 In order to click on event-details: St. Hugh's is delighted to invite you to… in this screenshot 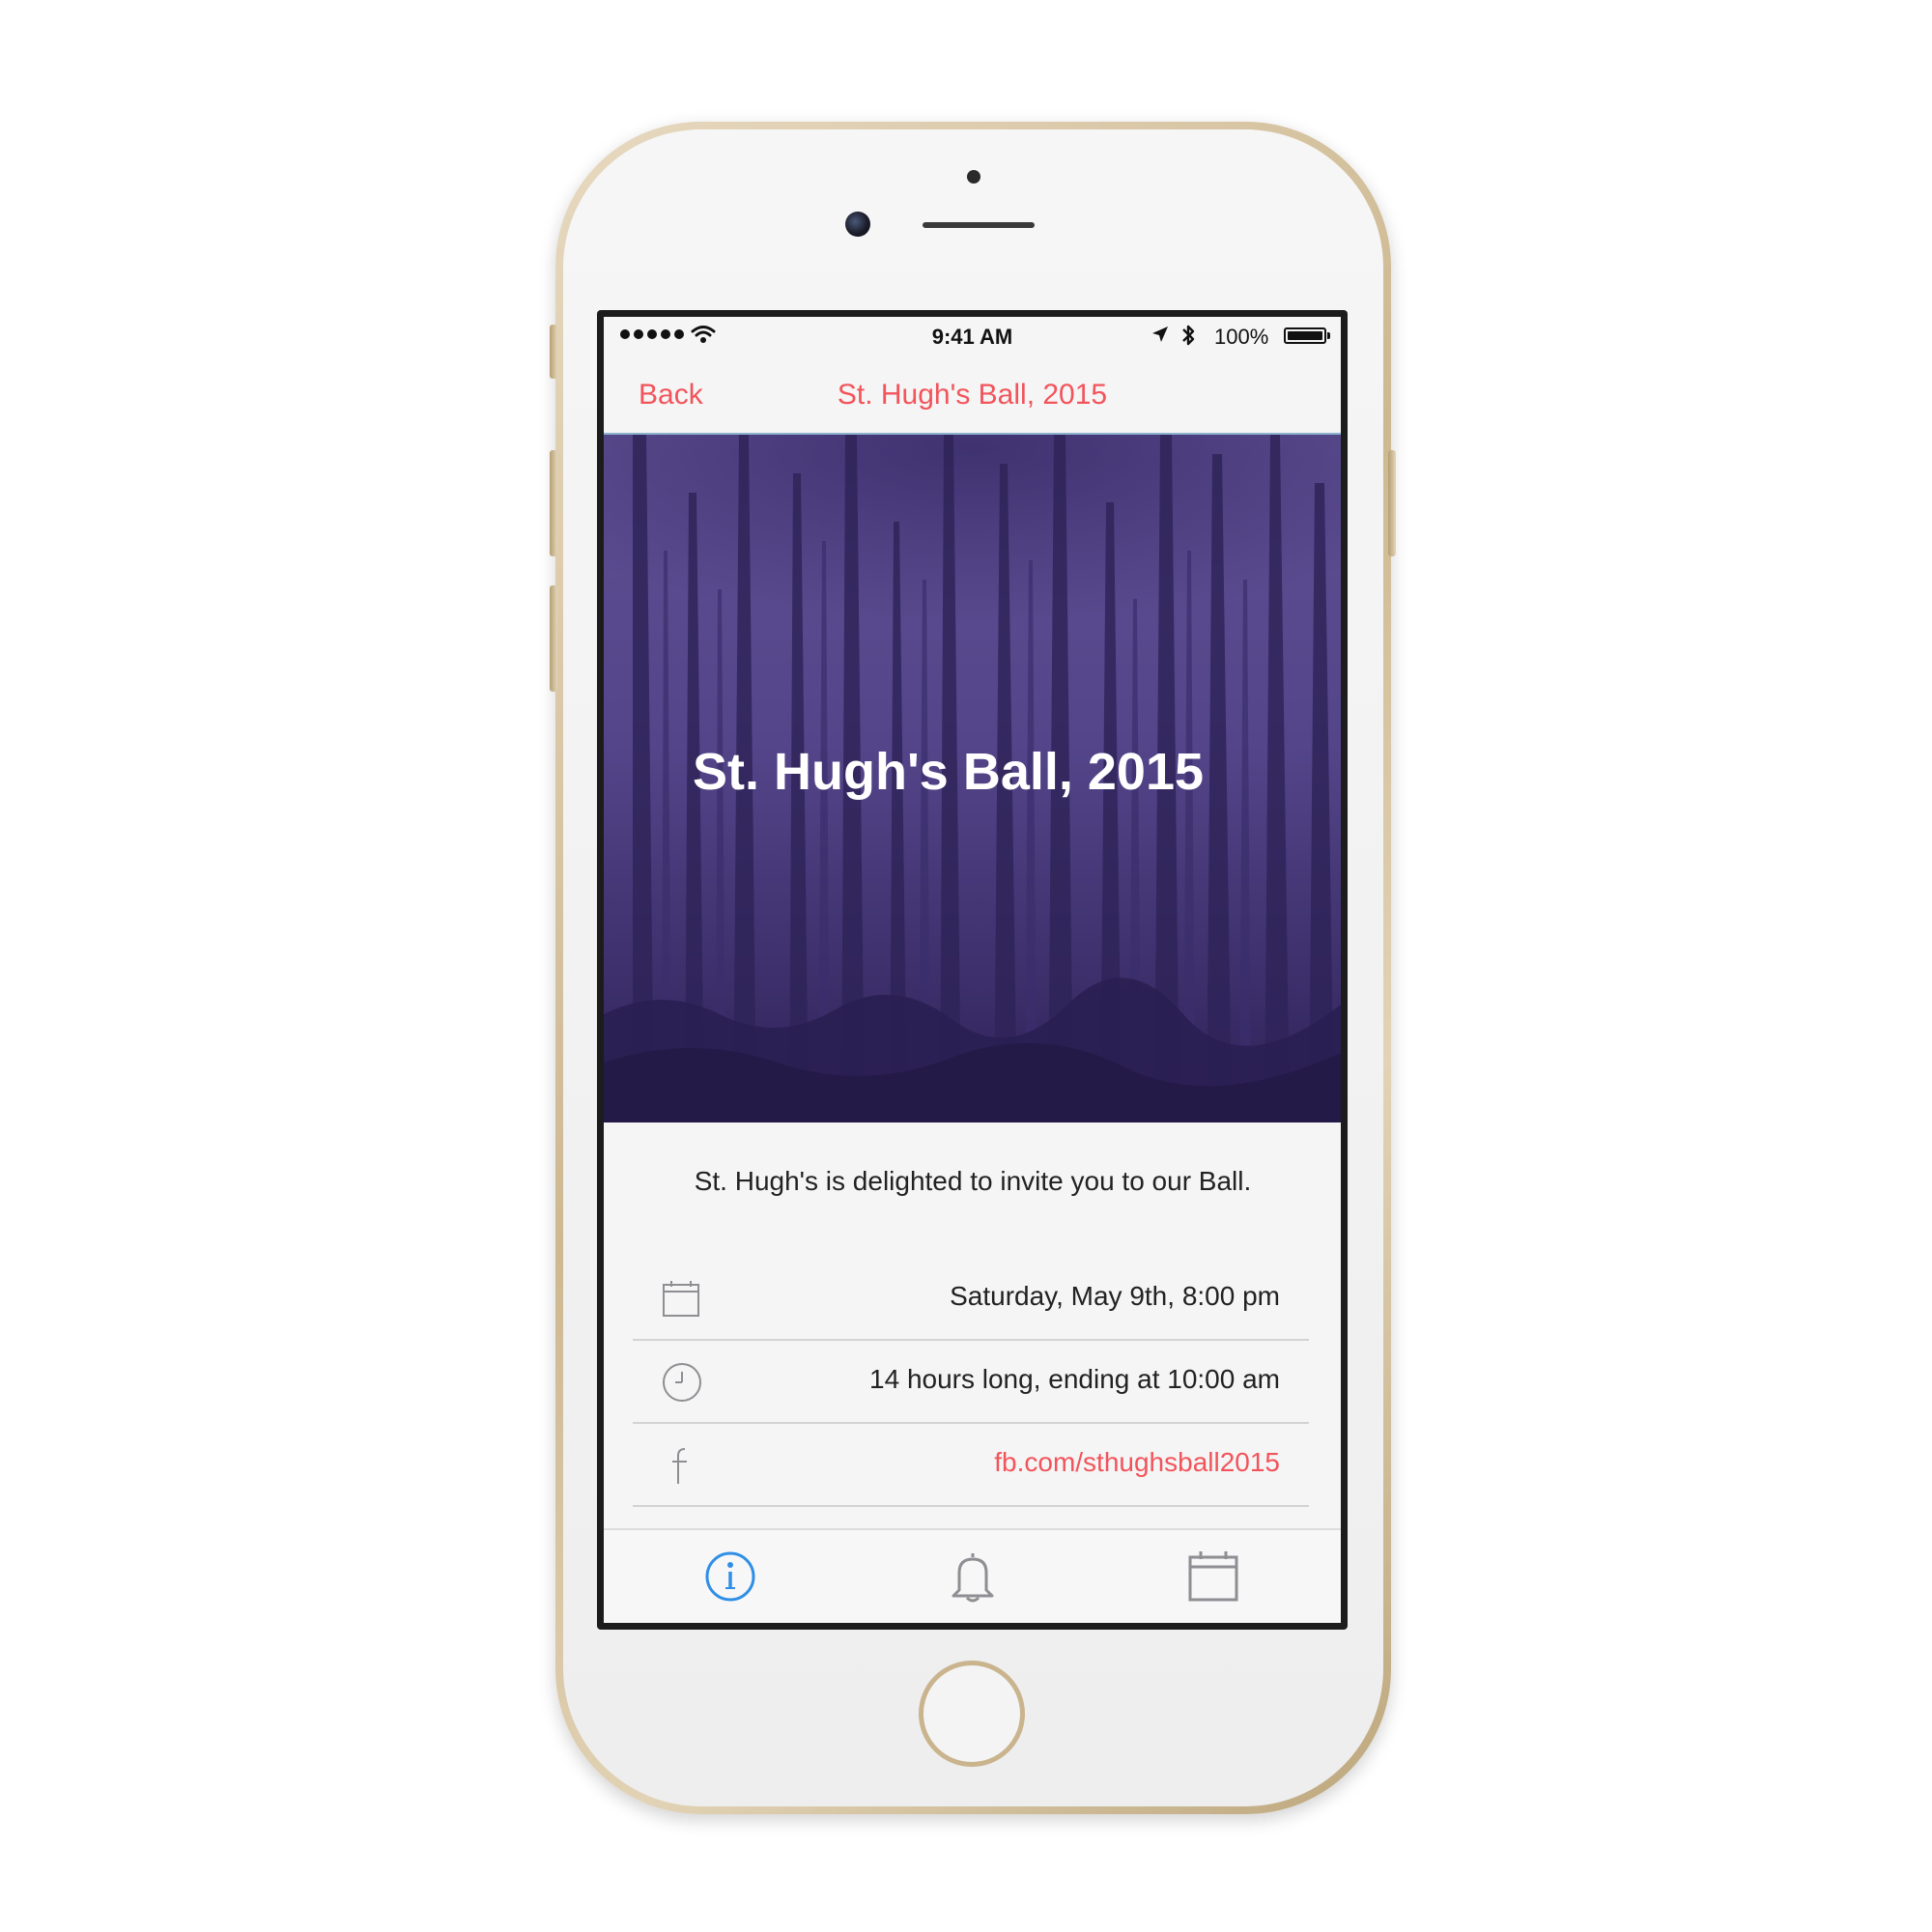, I will do `click(972, 1320)`.